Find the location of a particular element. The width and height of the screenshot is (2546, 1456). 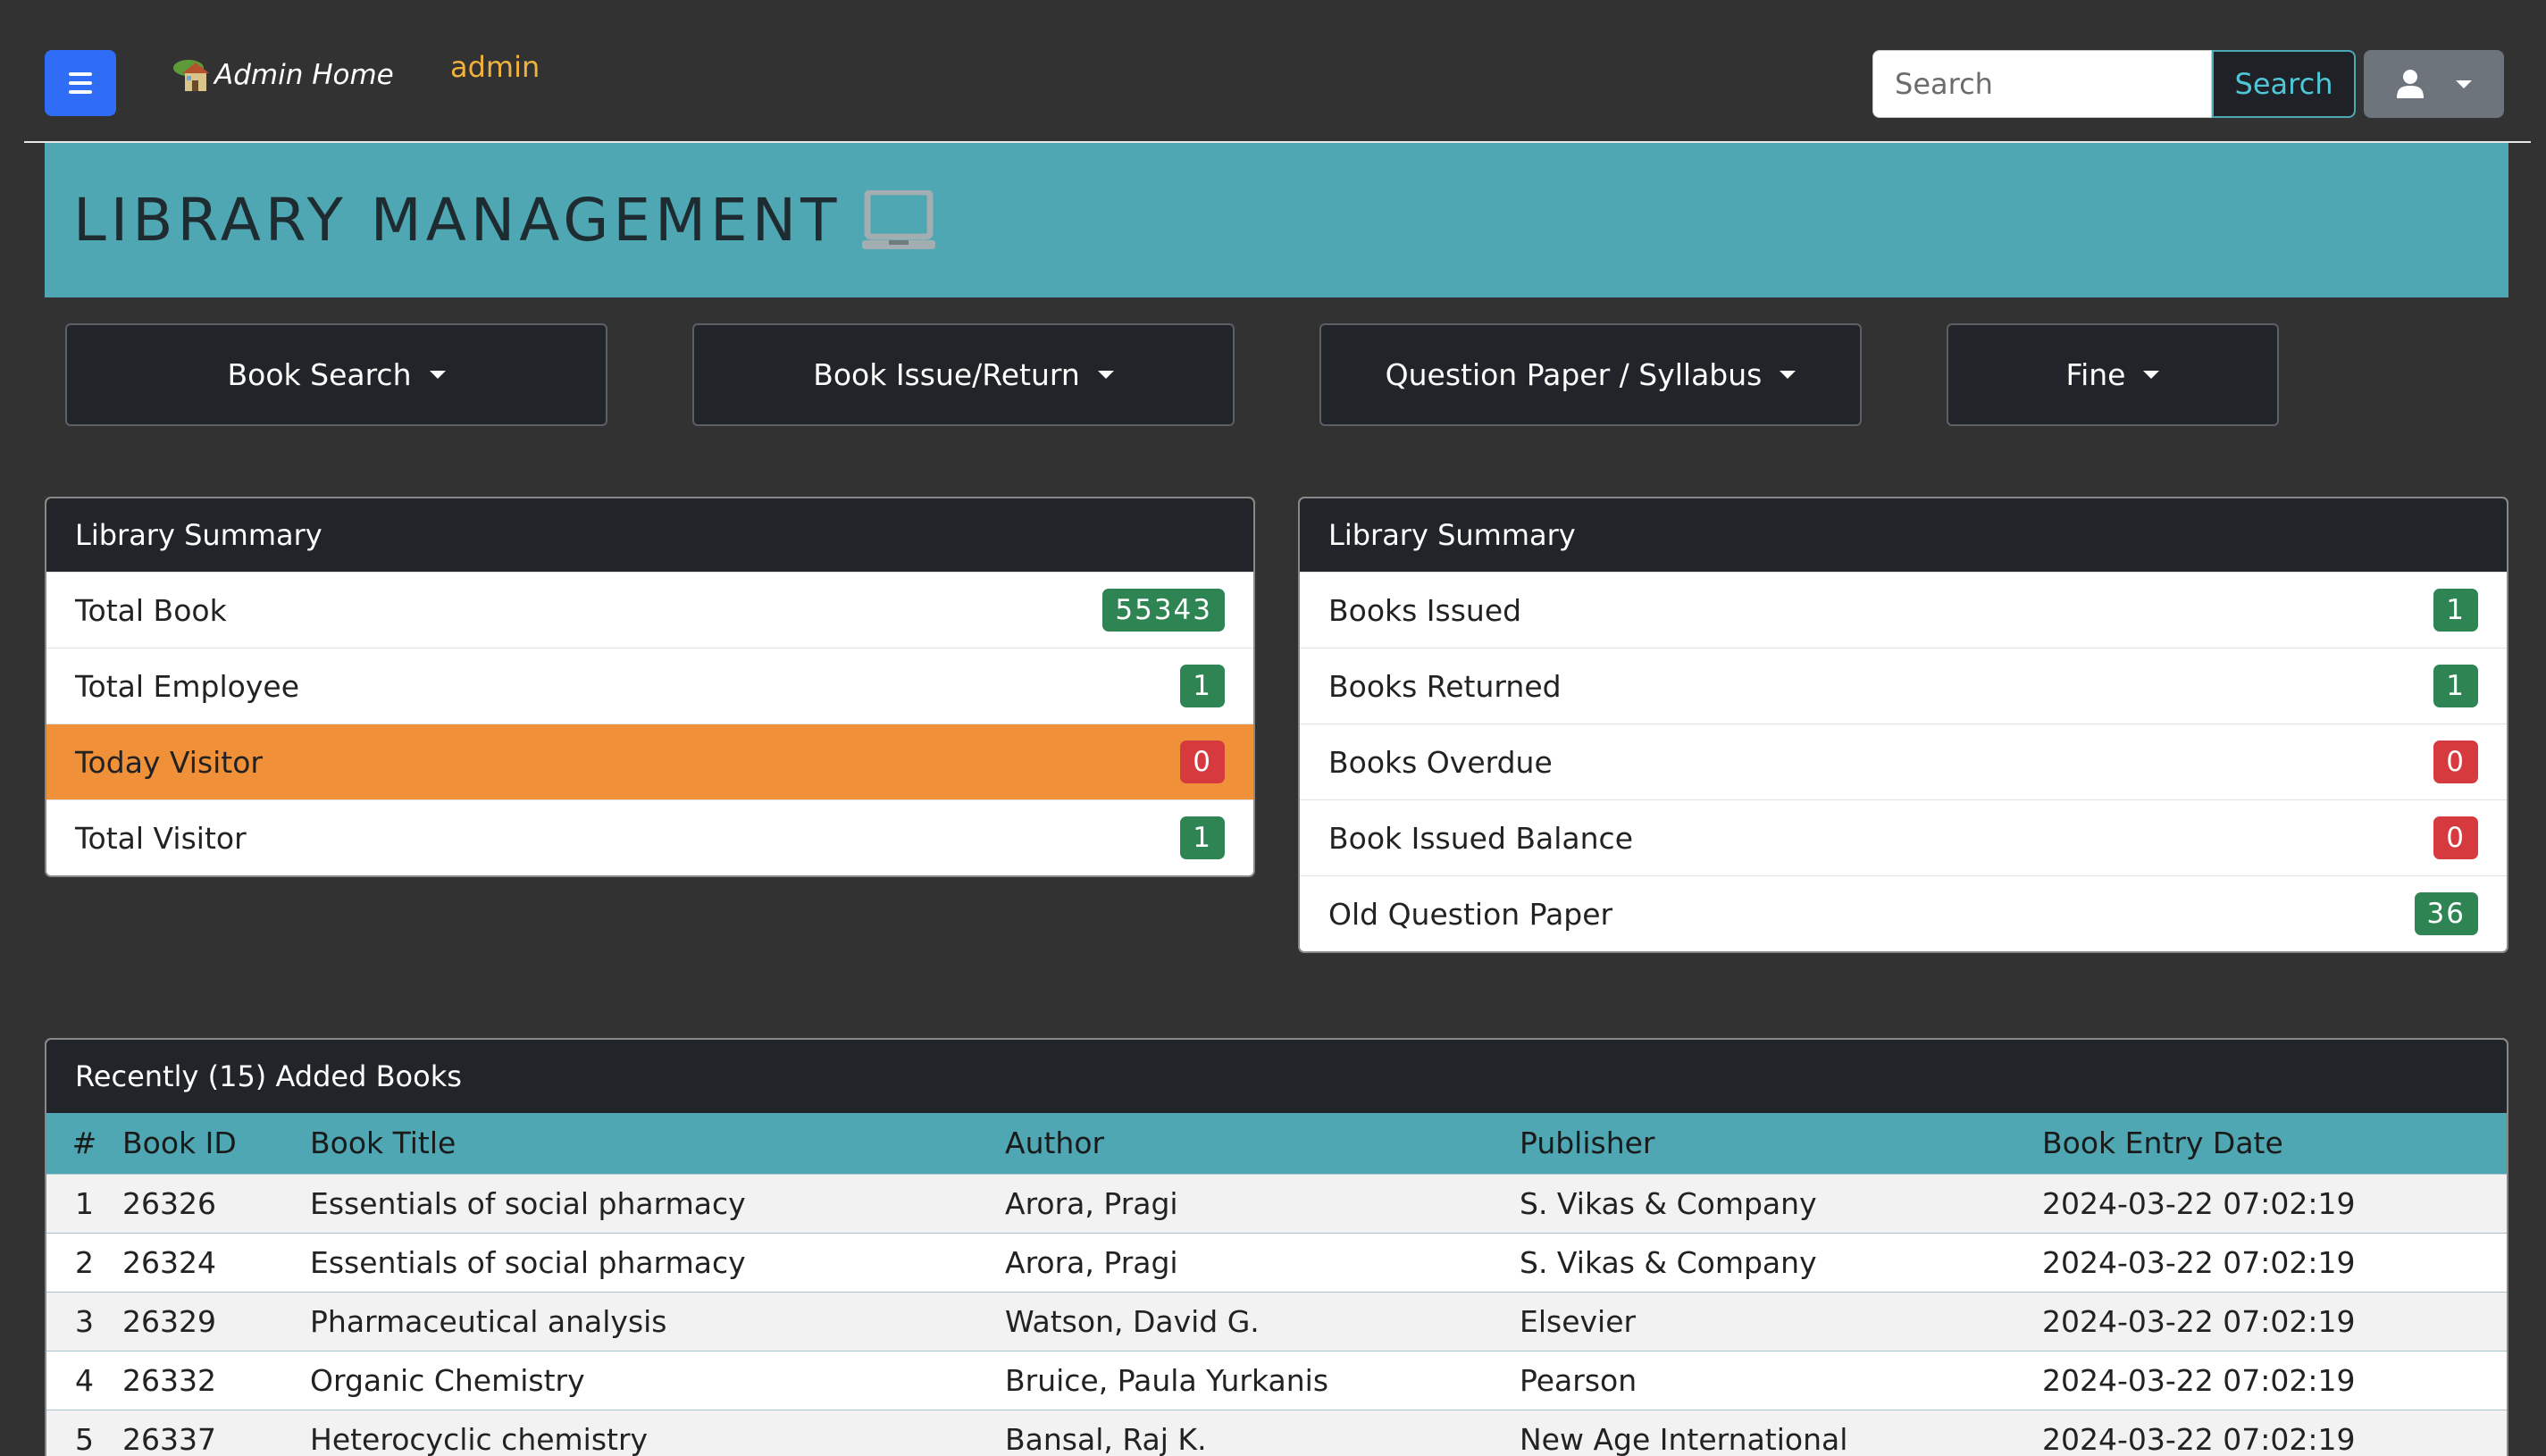

cell-publisher: Elsevier is located at coordinates (1578, 1321).